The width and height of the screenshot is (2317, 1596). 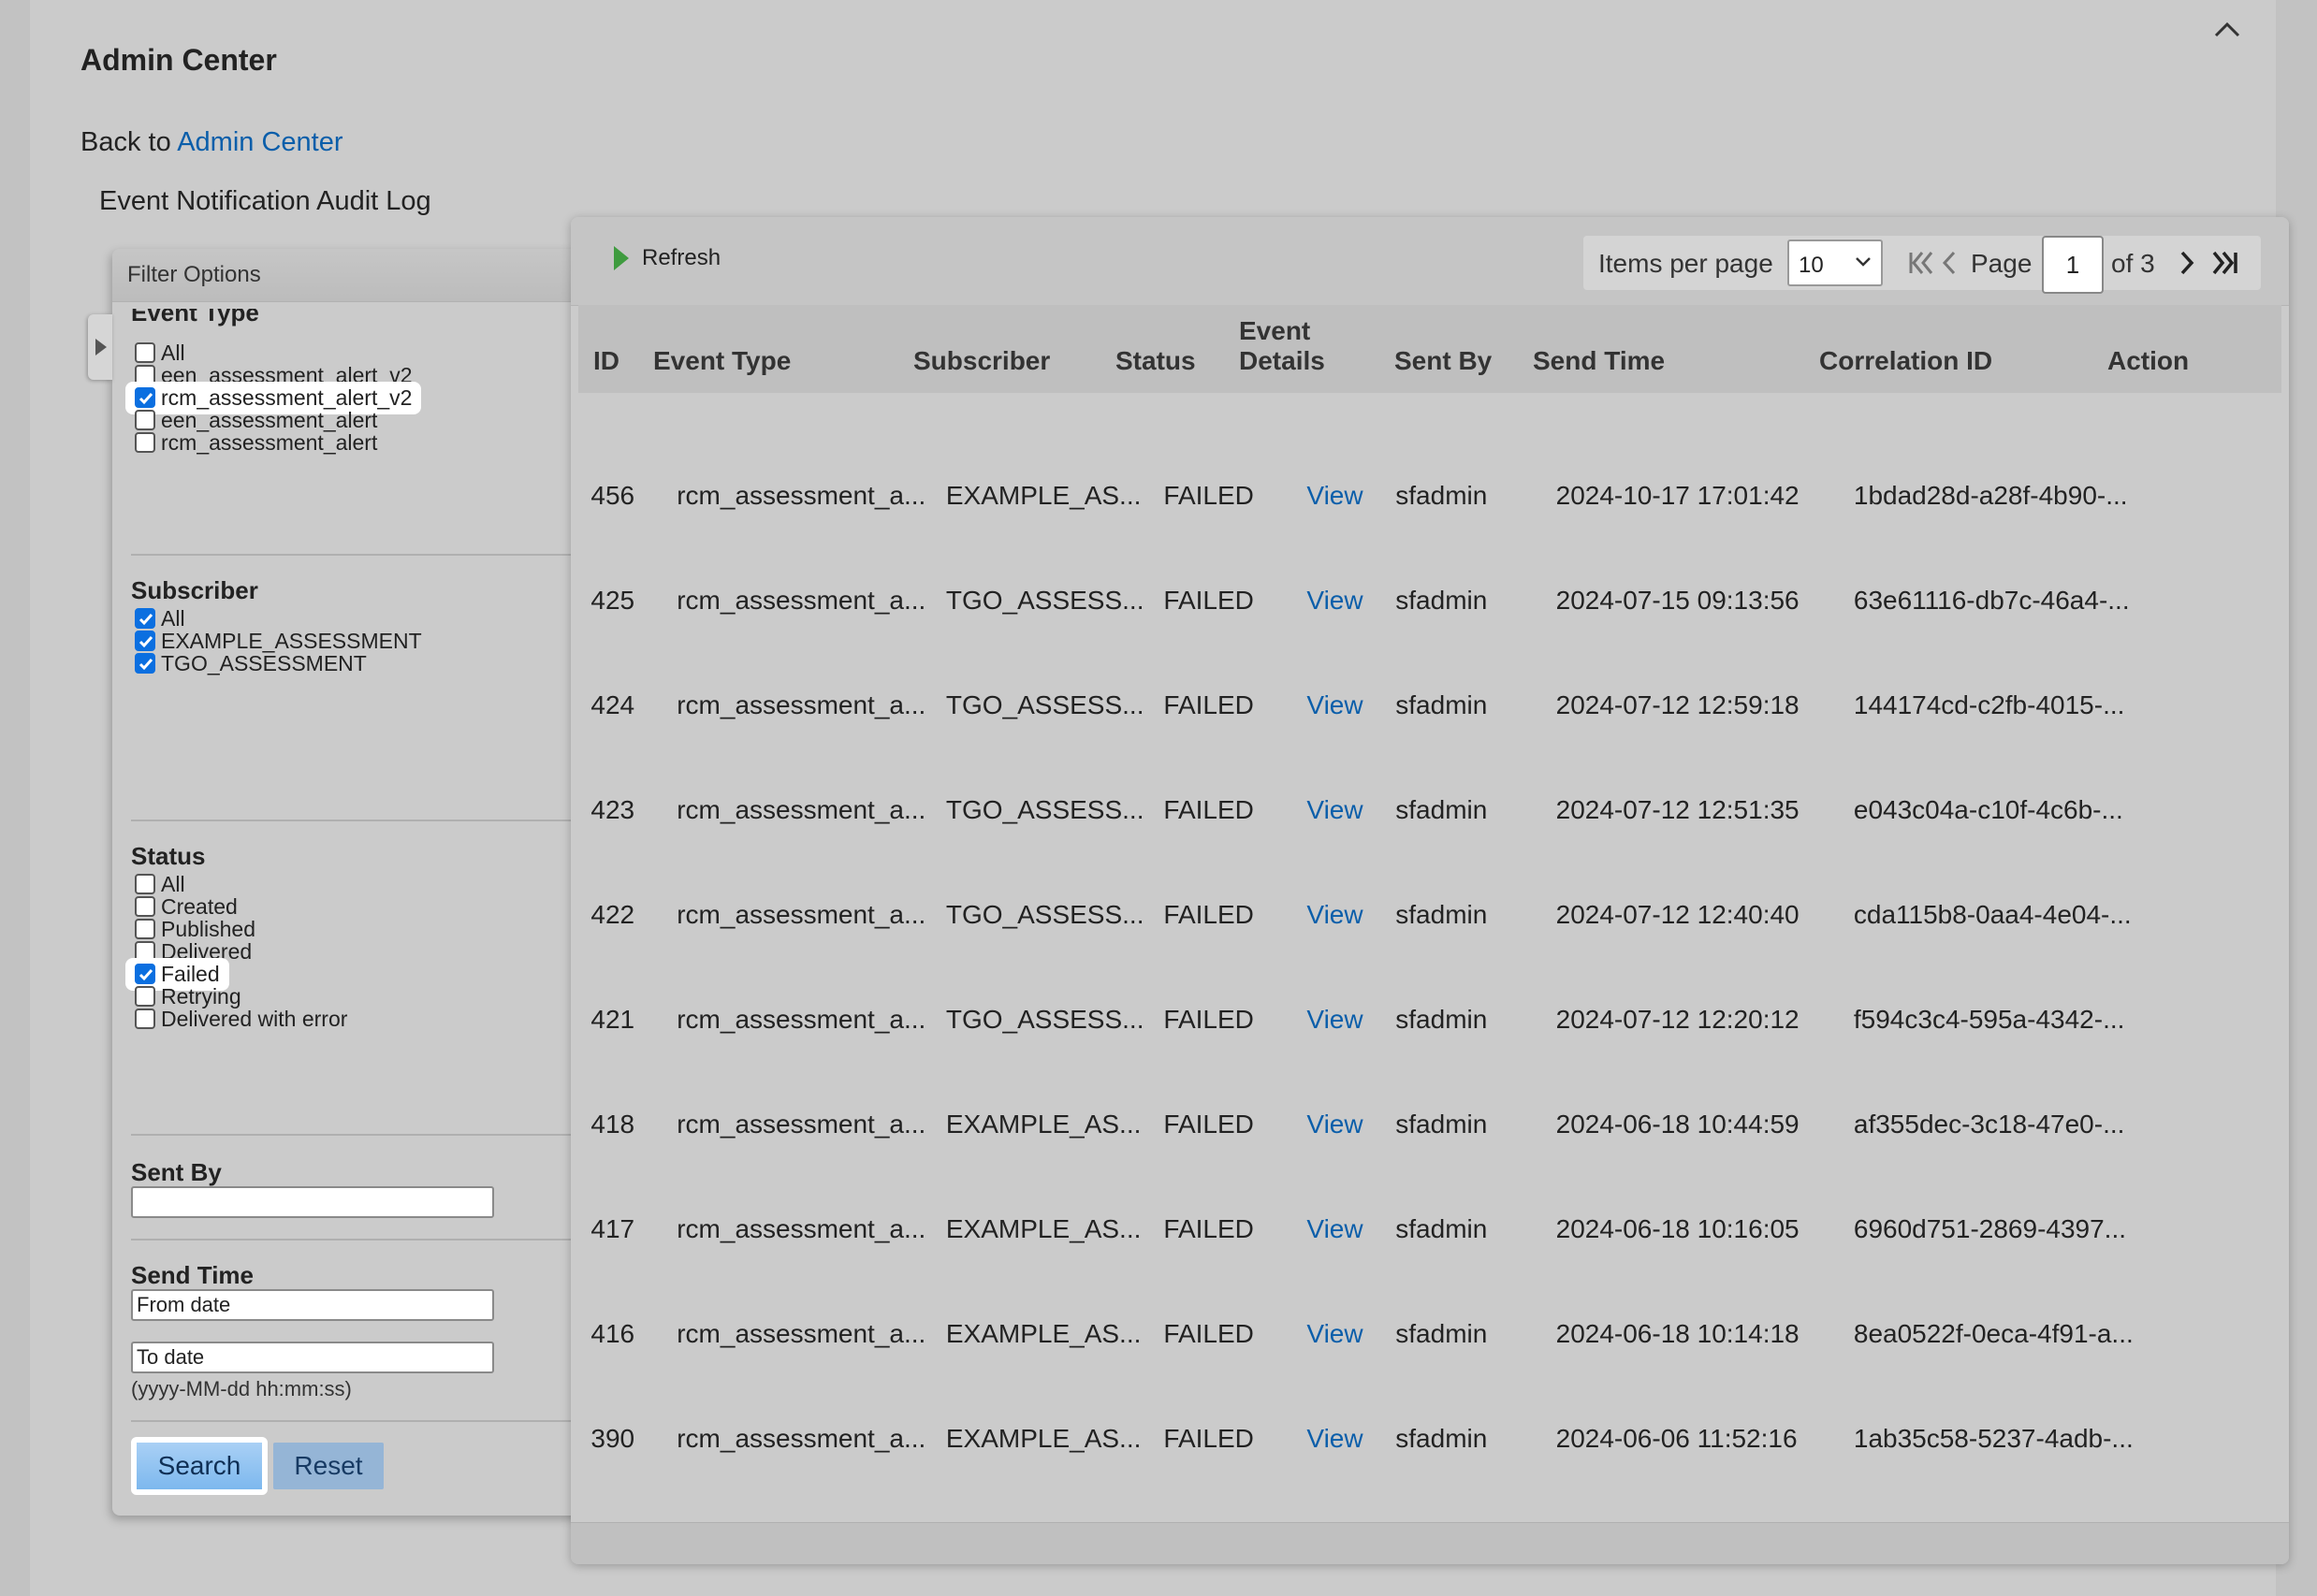 I want to click on cell-id: 456, so click(x=612, y=495).